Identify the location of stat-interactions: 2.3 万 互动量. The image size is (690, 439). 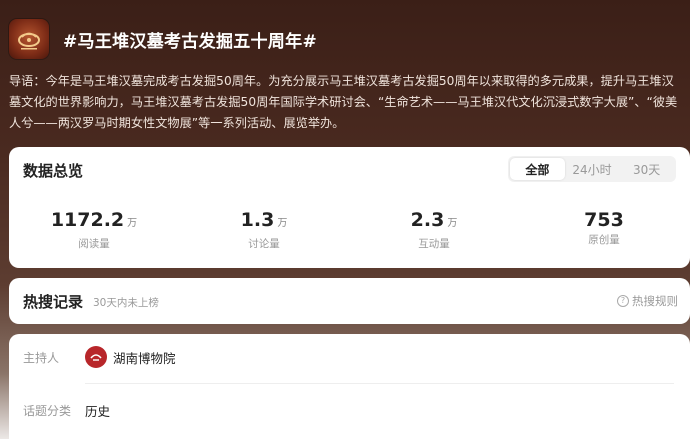
(434, 230).